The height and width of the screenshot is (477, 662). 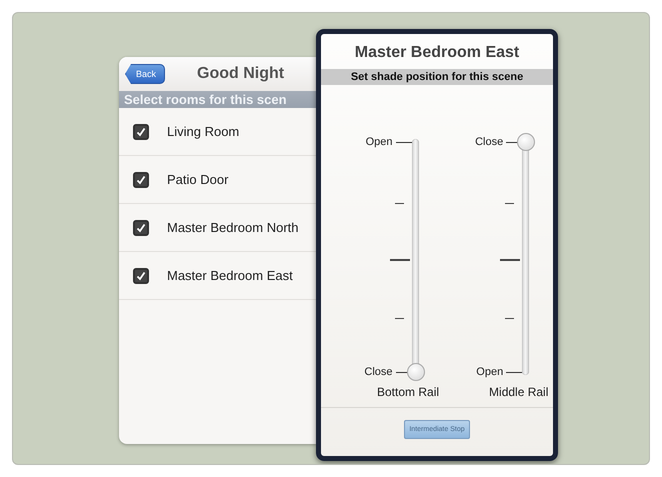 What do you see at coordinates (437, 53) in the screenshot?
I see `dialog-title: Master Bedroom East` at bounding box center [437, 53].